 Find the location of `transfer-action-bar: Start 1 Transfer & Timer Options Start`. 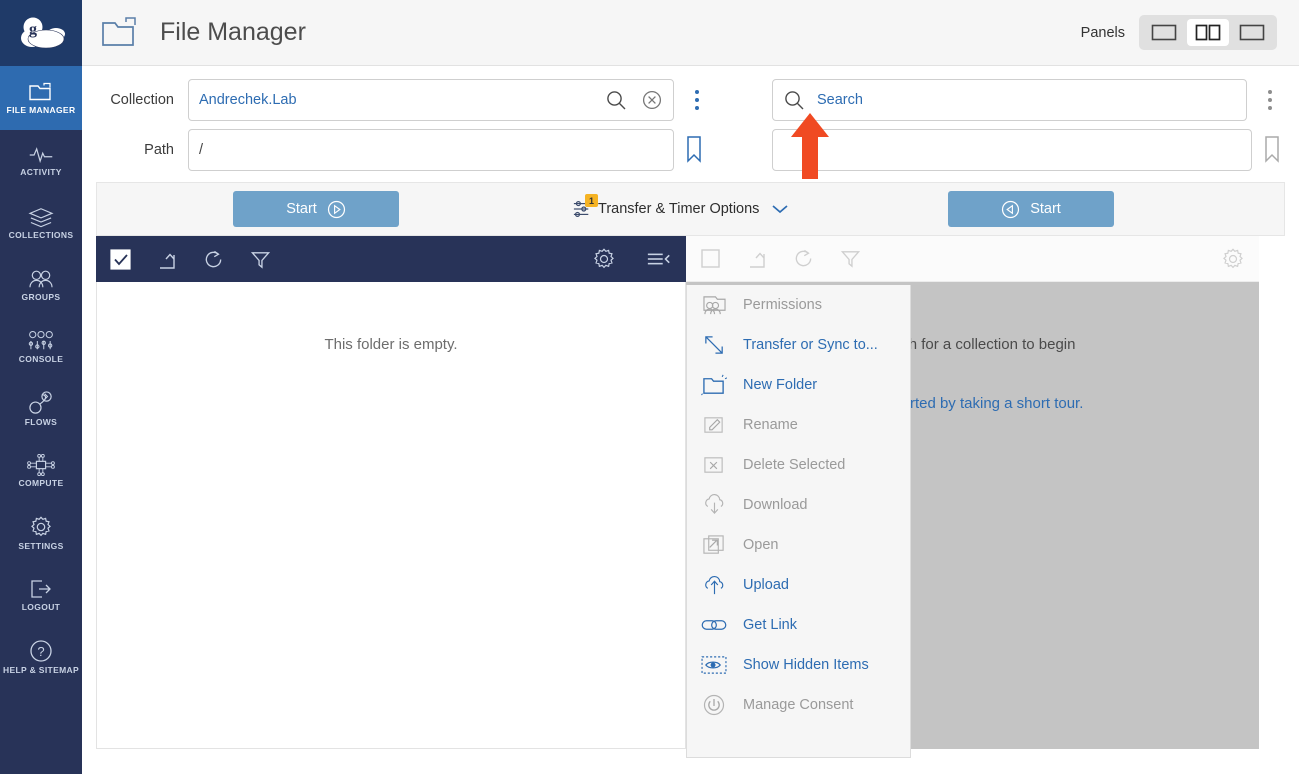

transfer-action-bar: Start 1 Transfer & Timer Options Start is located at coordinates (690, 209).